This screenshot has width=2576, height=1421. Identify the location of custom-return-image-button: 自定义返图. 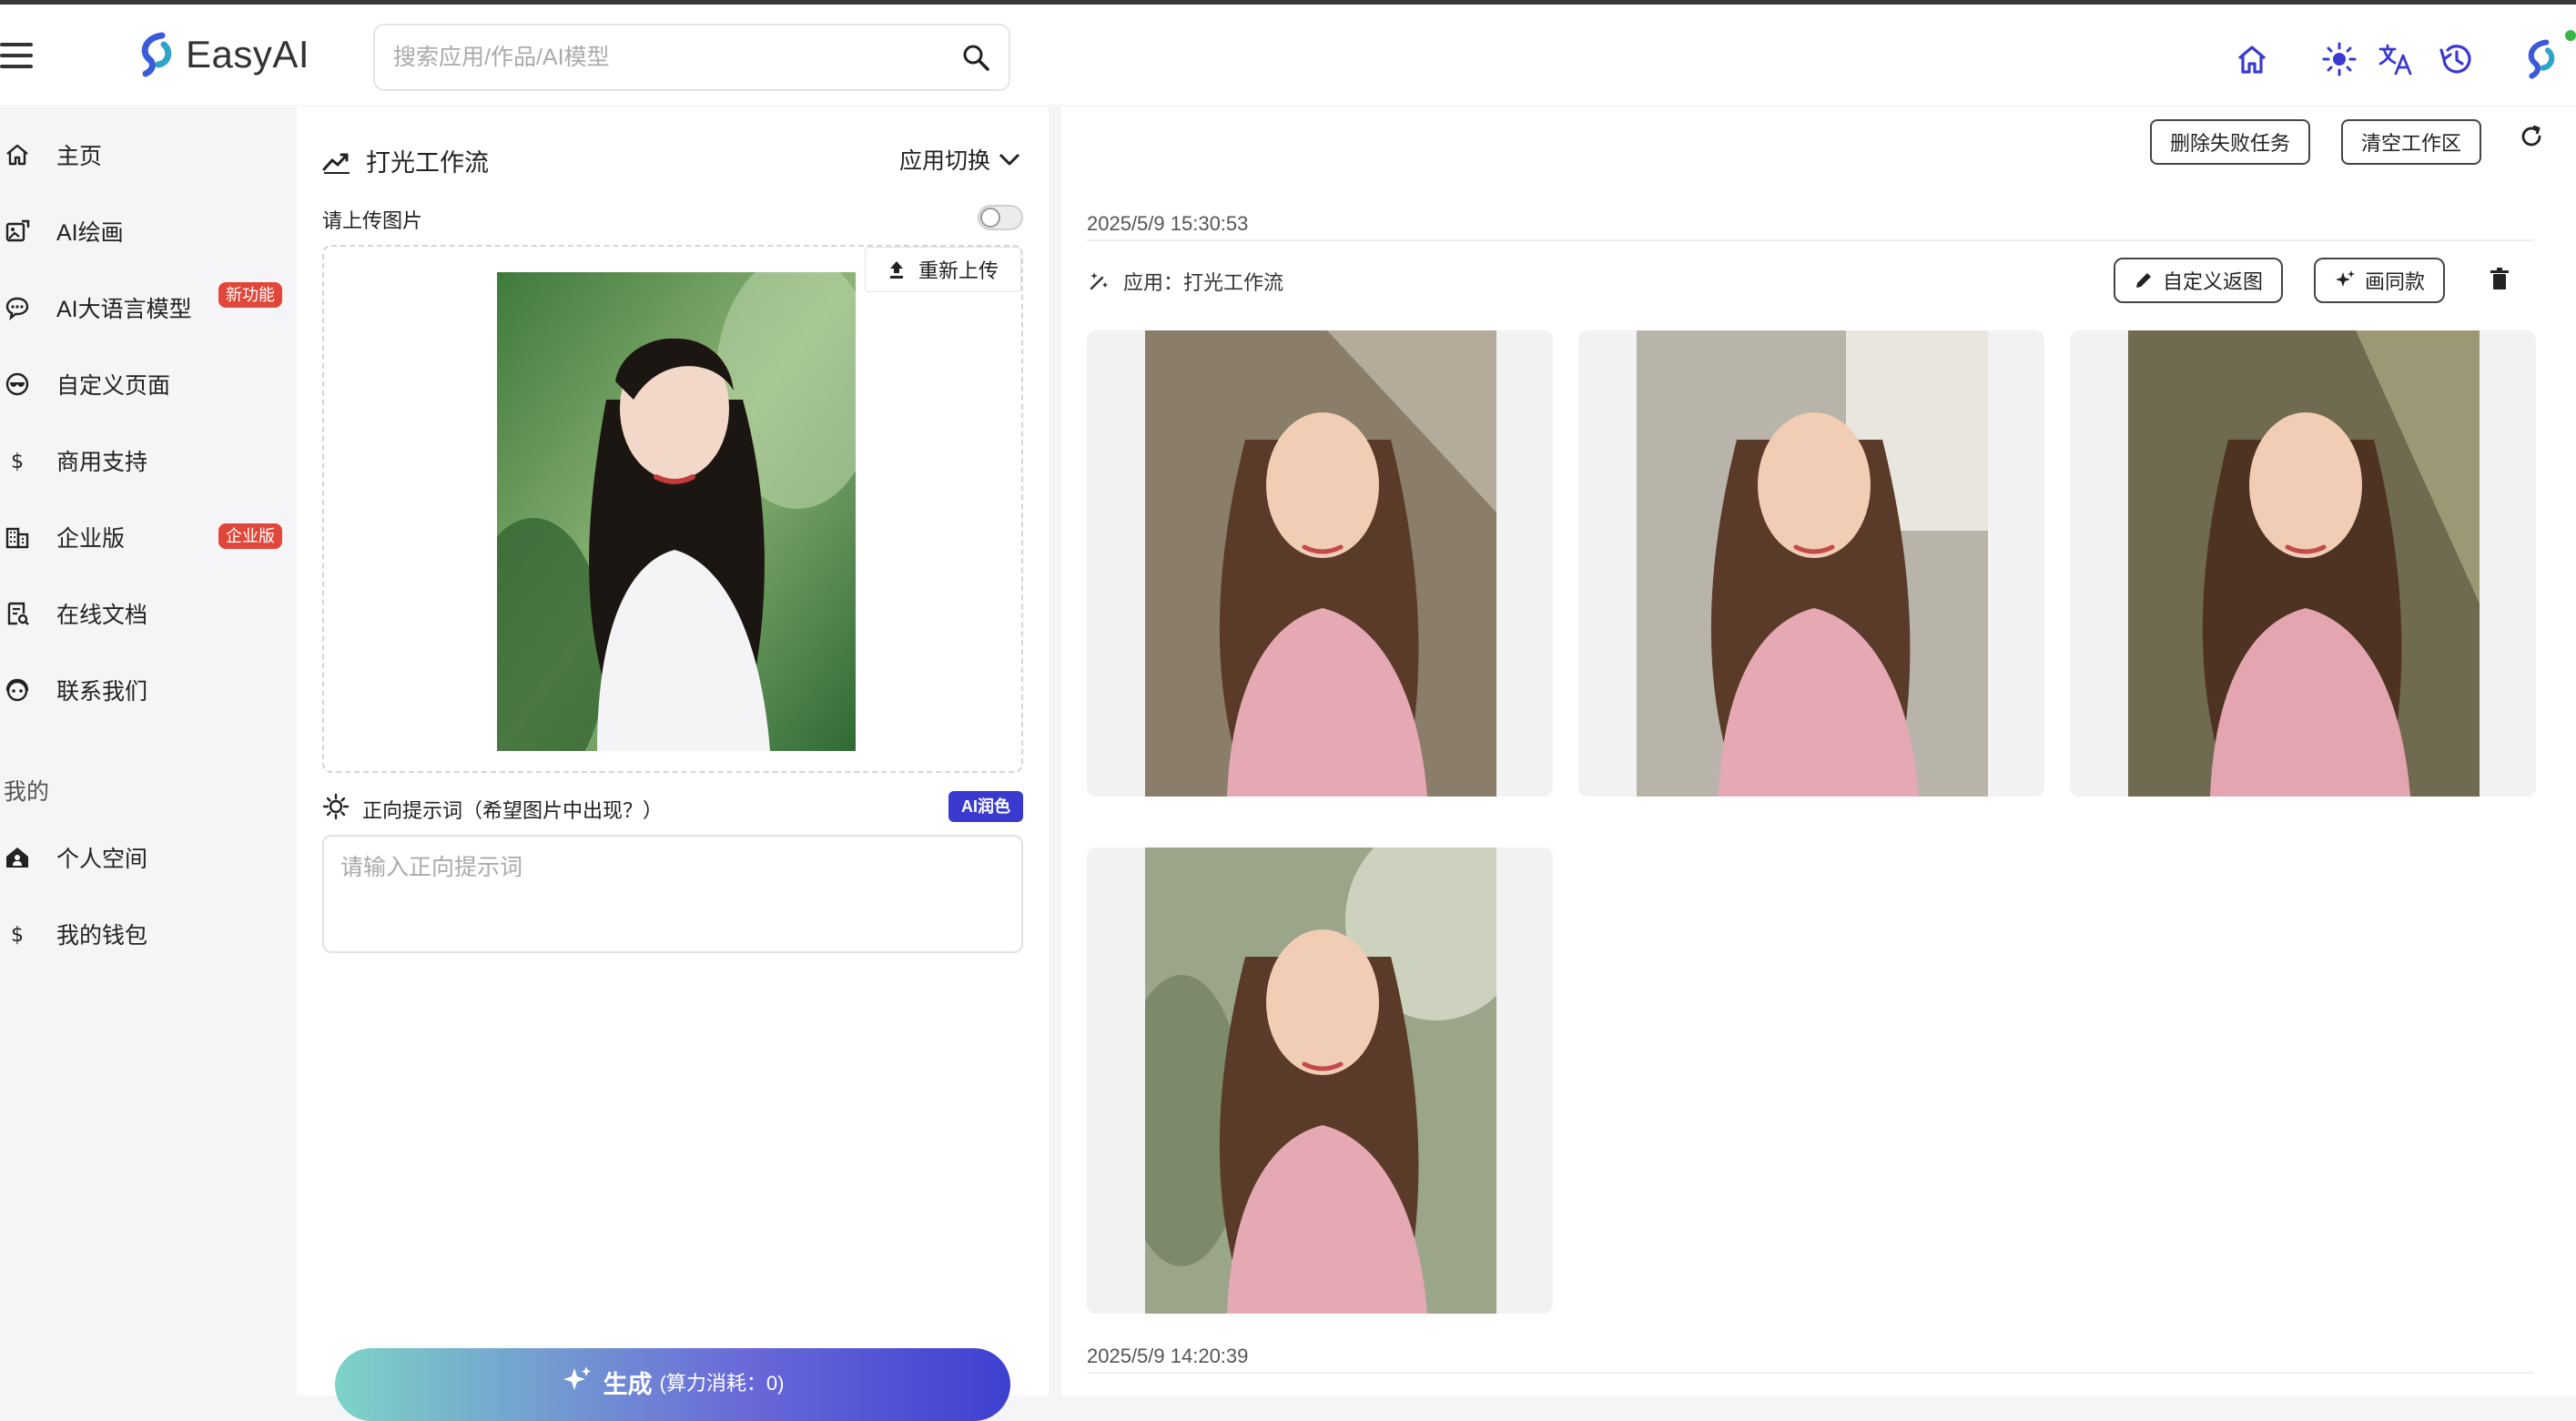
(2199, 280).